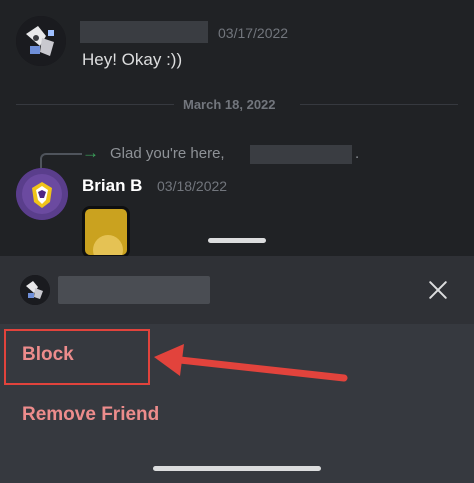 Image resolution: width=474 pixels, height=483 pixels. What do you see at coordinates (237, 468) in the screenshot?
I see `home-indicator` at bounding box center [237, 468].